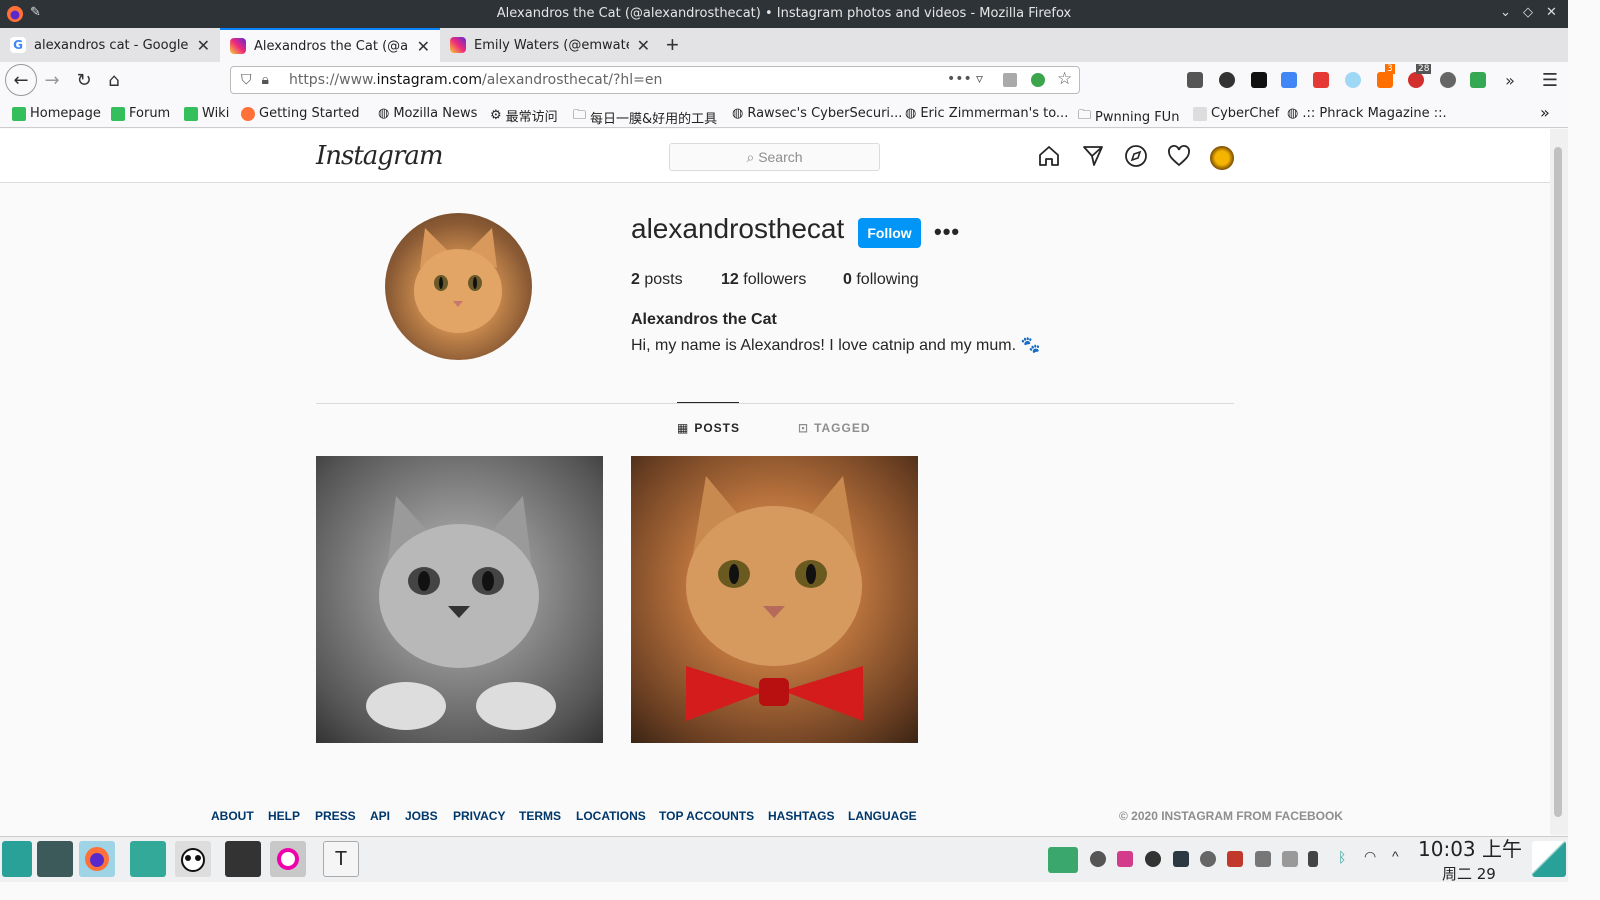 This screenshot has height=900, width=1600. I want to click on footer-hashtags-link: HASHTAGS, so click(801, 816).